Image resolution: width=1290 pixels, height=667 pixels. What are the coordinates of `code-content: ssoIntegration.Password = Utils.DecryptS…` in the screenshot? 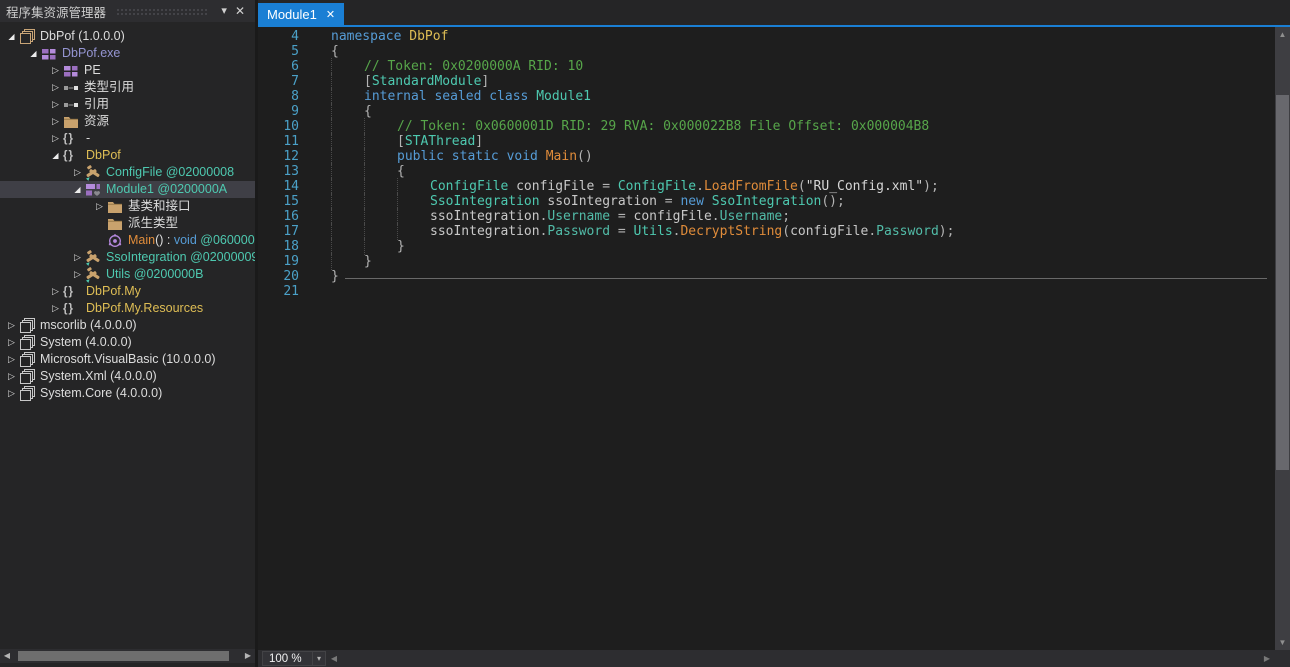 It's located at (794, 231).